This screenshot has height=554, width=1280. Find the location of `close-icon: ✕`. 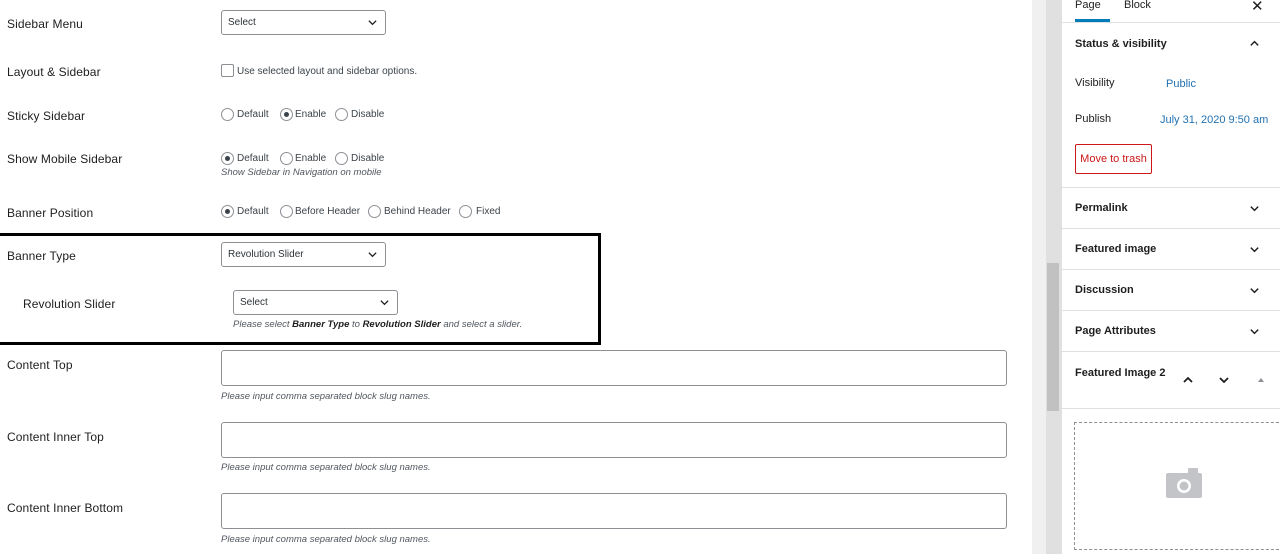

close-icon: ✕ is located at coordinates (1257, 7).